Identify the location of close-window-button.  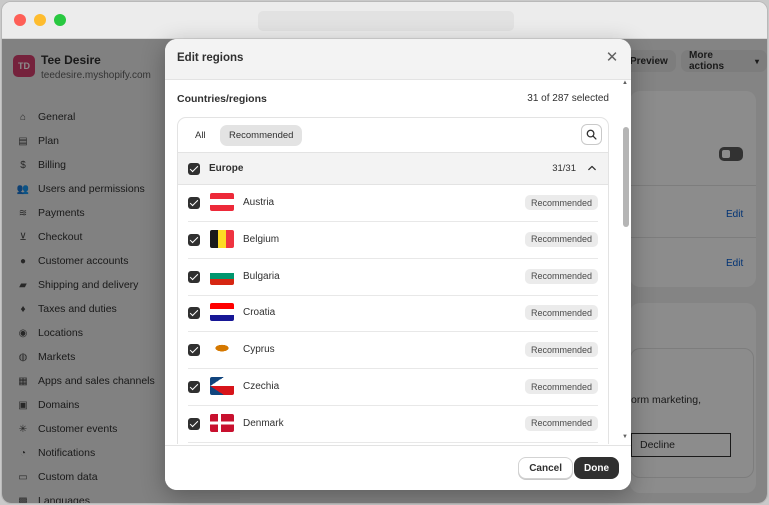
(20, 20).